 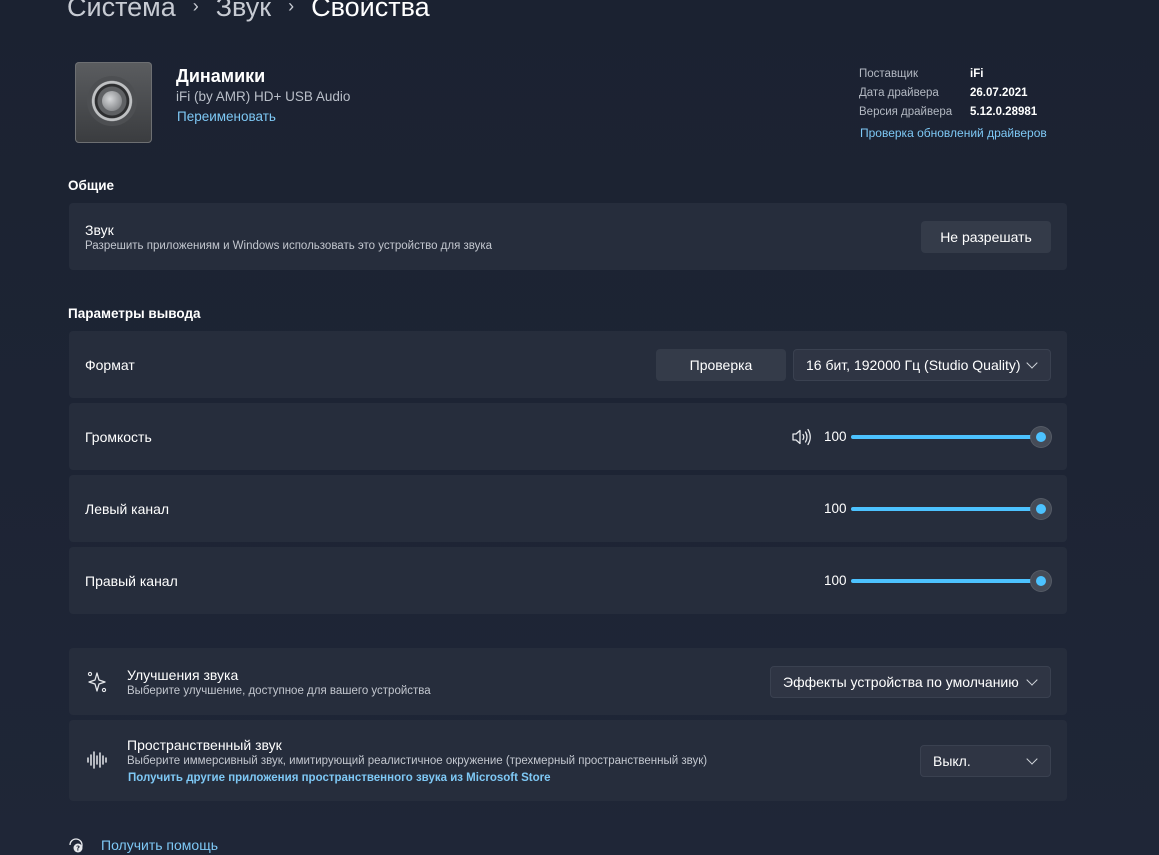 I want to click on volume-slider-thumb, so click(x=1041, y=437).